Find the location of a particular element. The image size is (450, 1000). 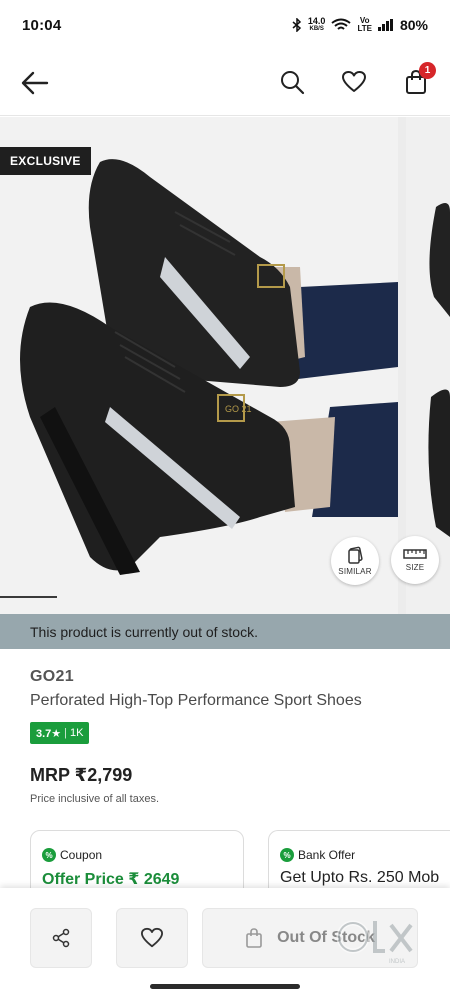

network-speed: 14.0 KB/S is located at coordinates (317, 25).